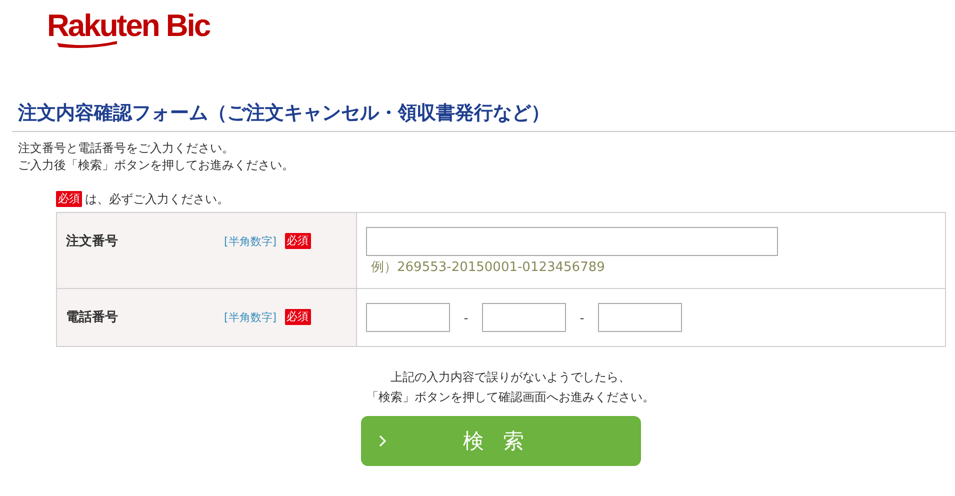  Describe the element at coordinates (128, 26) in the screenshot. I see `logo: Rakuten Bic` at that location.